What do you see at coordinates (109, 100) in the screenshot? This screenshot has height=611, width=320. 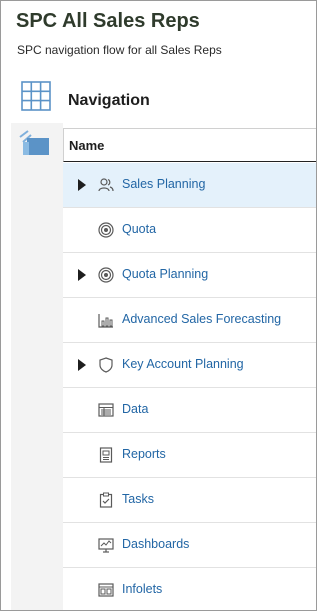 I see `navigation-title: Navigation` at bounding box center [109, 100].